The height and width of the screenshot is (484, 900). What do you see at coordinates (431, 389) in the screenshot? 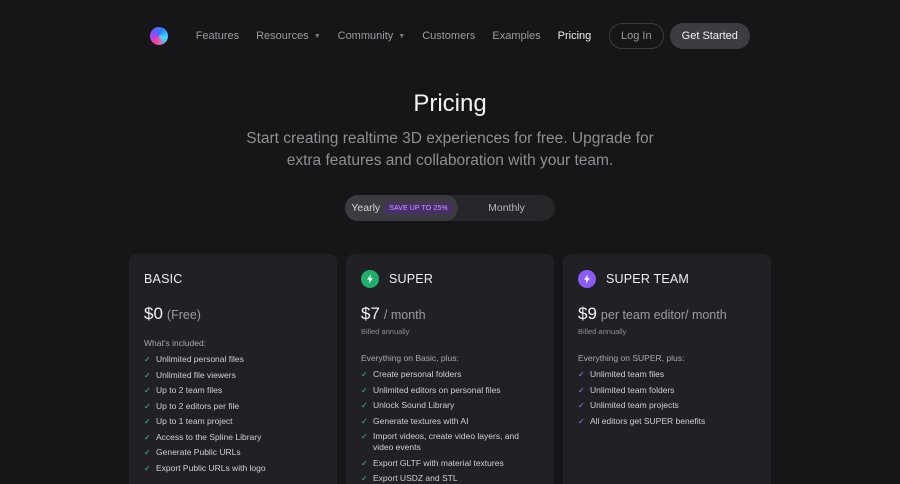
I see `feature-item: ✓ Unlimited editors on personal files` at bounding box center [431, 389].